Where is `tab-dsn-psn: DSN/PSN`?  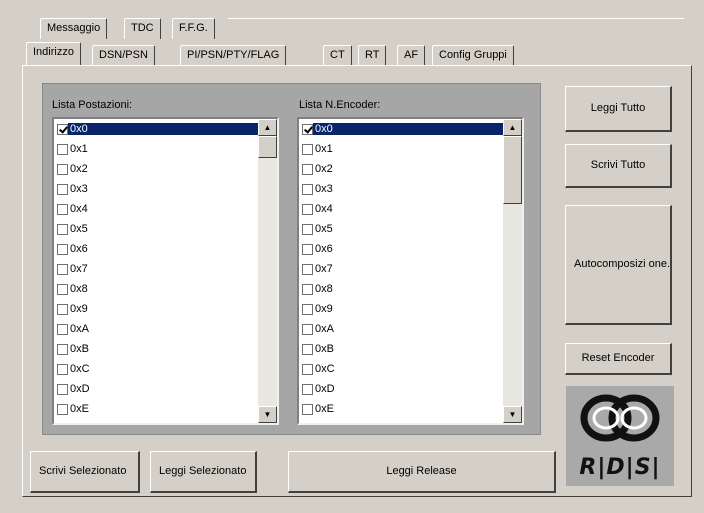
tab-dsn-psn: DSN/PSN is located at coordinates (123, 55).